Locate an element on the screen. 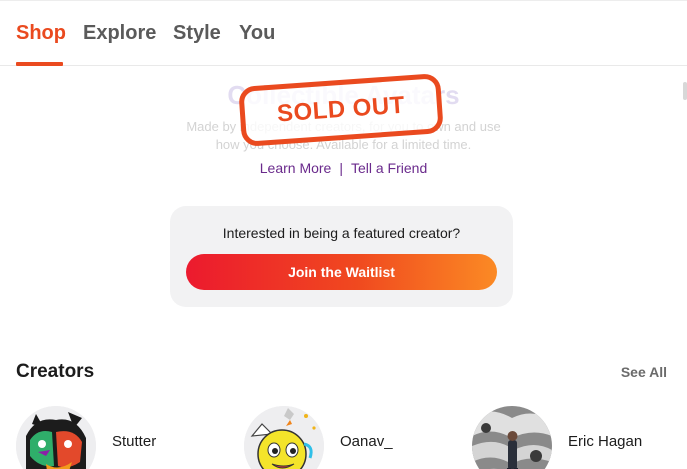 The image size is (687, 469). creator-item-stutter: Stutter is located at coordinates (116, 431).